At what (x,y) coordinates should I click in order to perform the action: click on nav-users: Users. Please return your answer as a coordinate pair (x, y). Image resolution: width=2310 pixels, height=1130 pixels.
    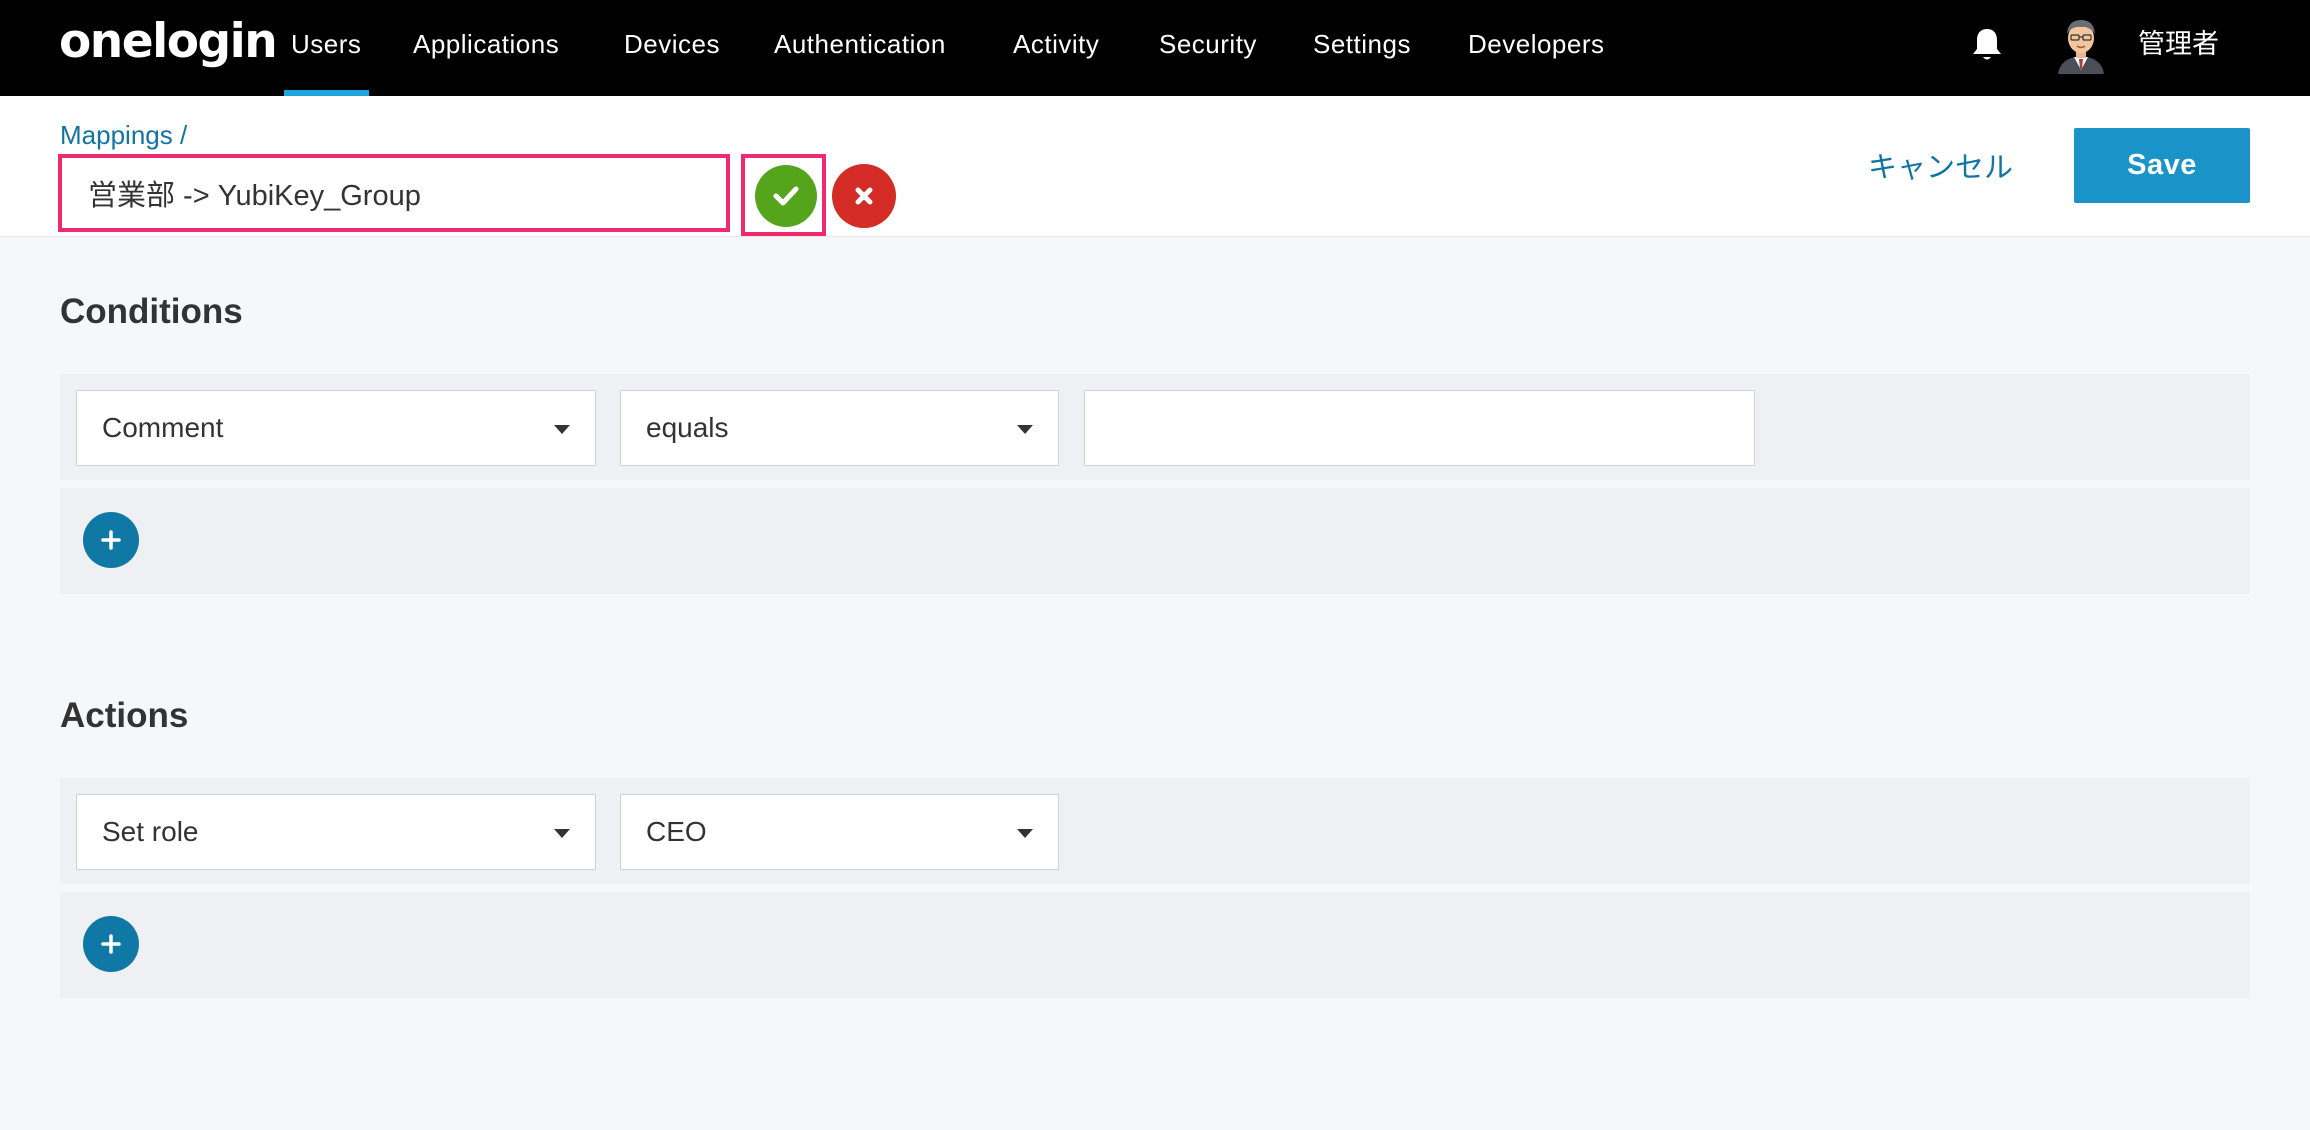
    Looking at the image, I should click on (326, 48).